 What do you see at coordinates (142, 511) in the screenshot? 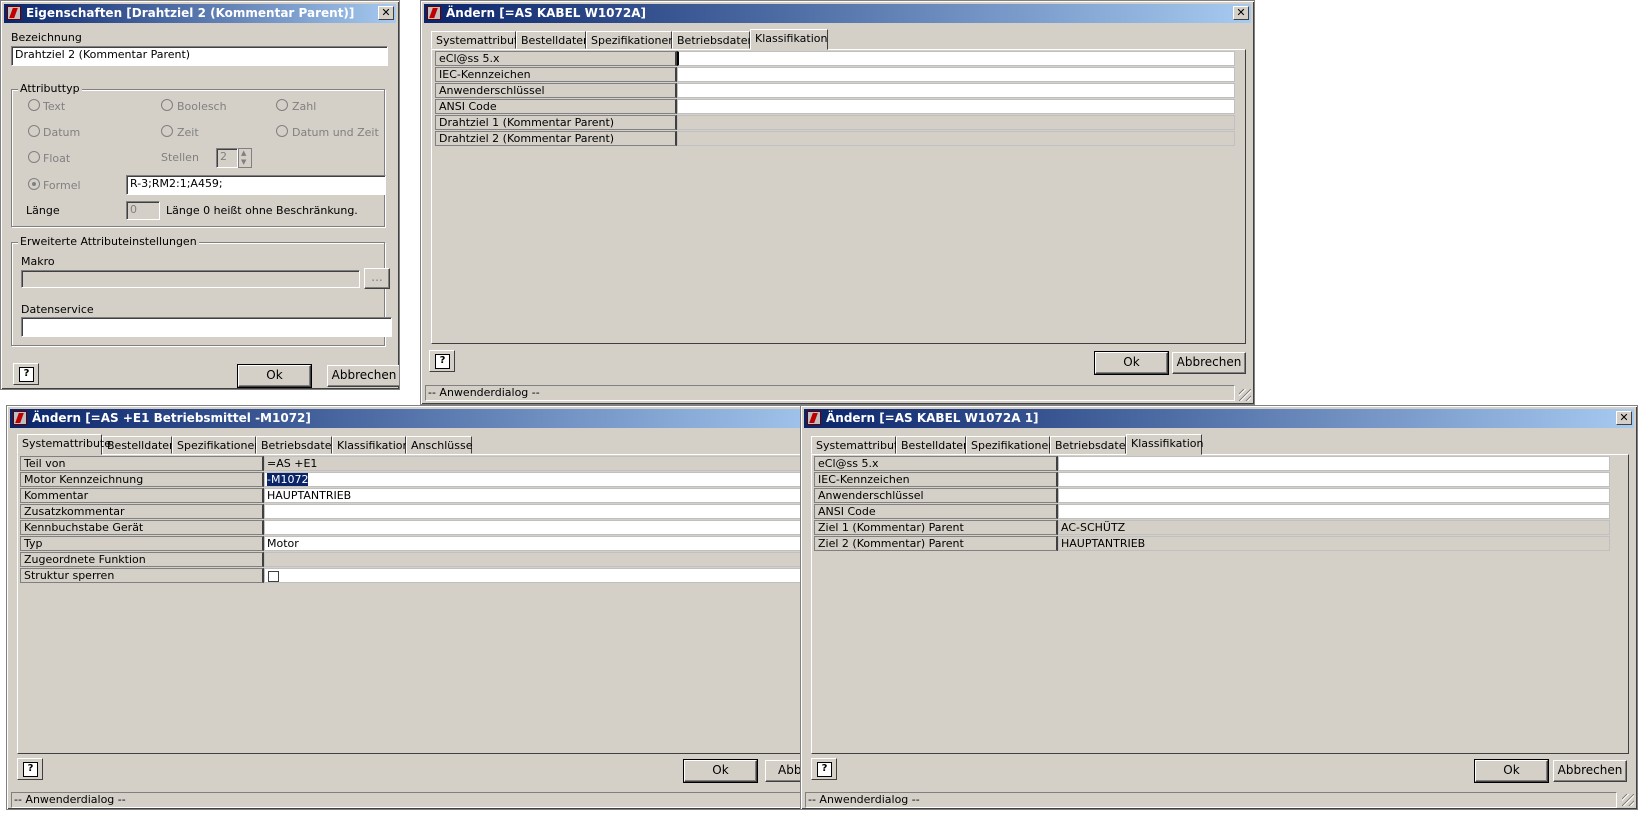
I see `property-key: Zusatzkommentar` at bounding box center [142, 511].